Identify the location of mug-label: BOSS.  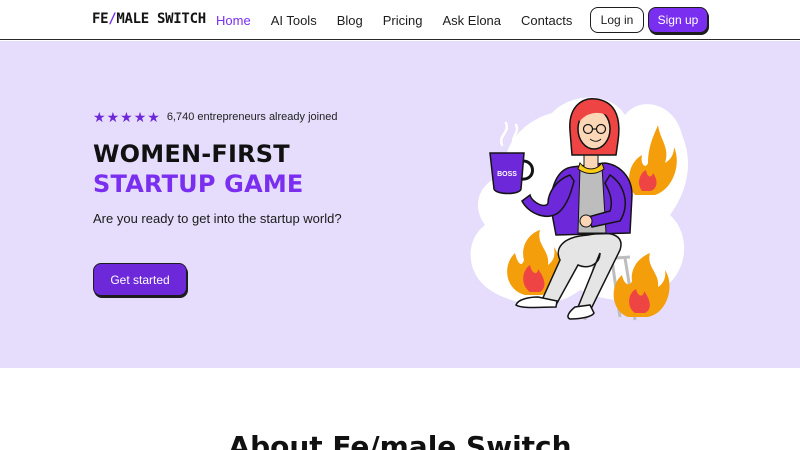
(507, 174).